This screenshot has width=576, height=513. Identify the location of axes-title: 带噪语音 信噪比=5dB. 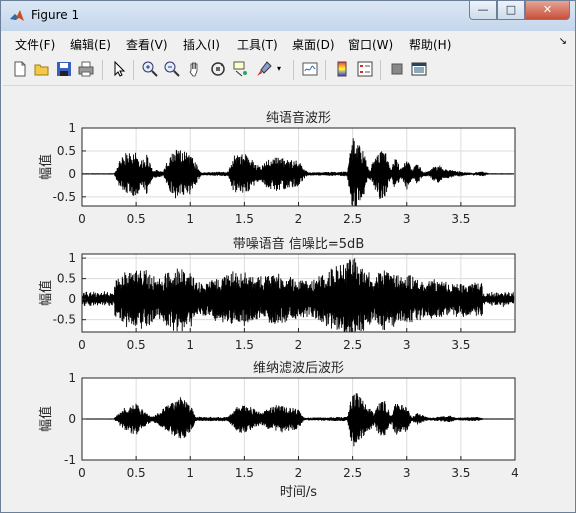
(298, 244).